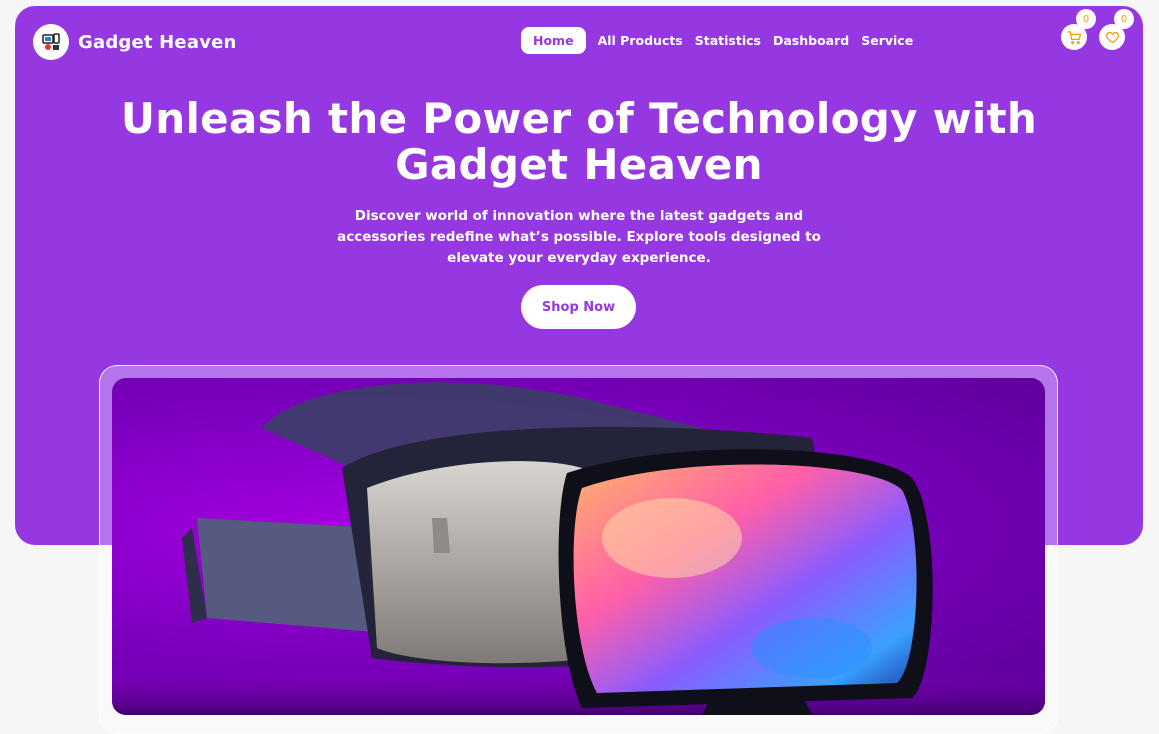  What do you see at coordinates (1116, 29) in the screenshot?
I see `wishlist-button: 0` at bounding box center [1116, 29].